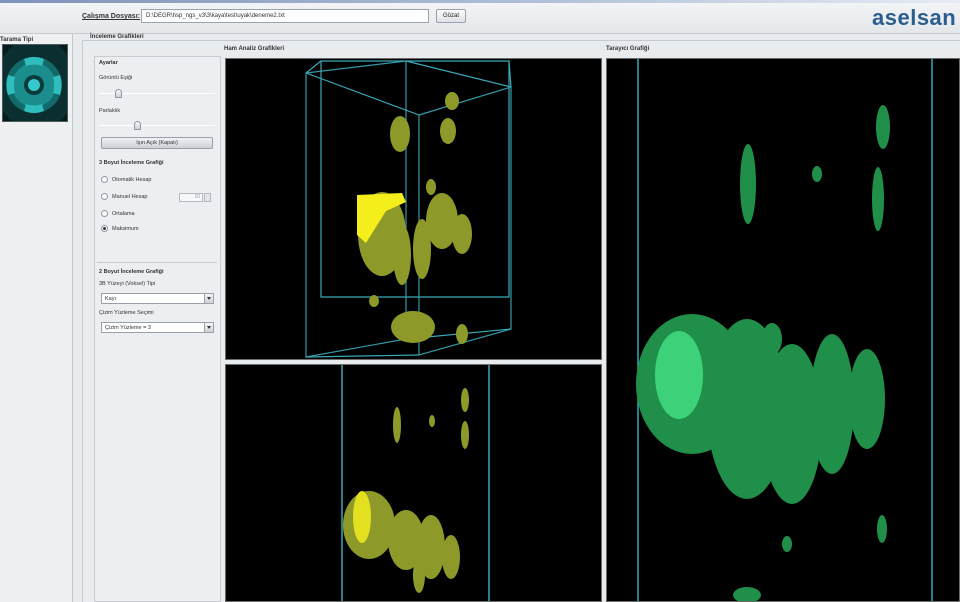  What do you see at coordinates (914, 17) in the screenshot?
I see `aselsan-logo: aselsan` at bounding box center [914, 17].